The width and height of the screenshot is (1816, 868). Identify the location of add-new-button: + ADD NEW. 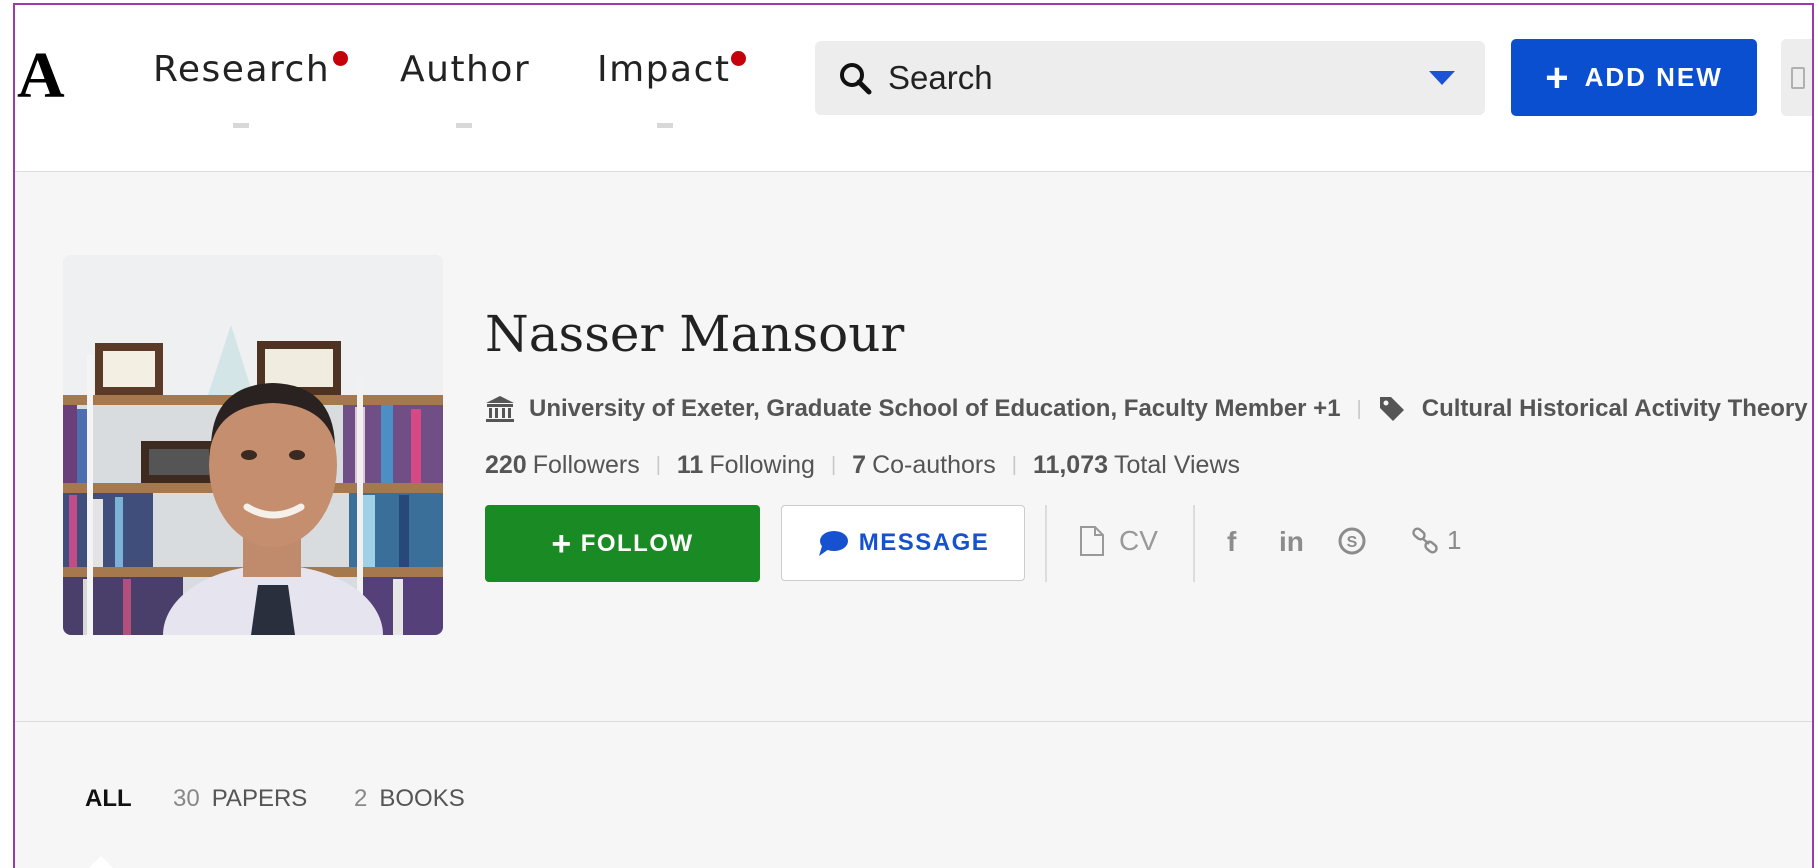
(1634, 77).